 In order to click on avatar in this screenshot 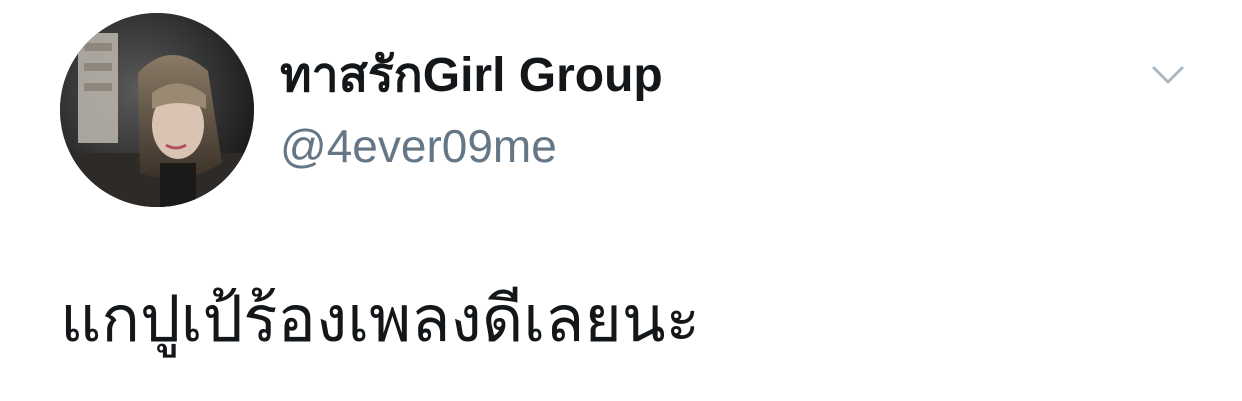, I will do `click(157, 110)`.